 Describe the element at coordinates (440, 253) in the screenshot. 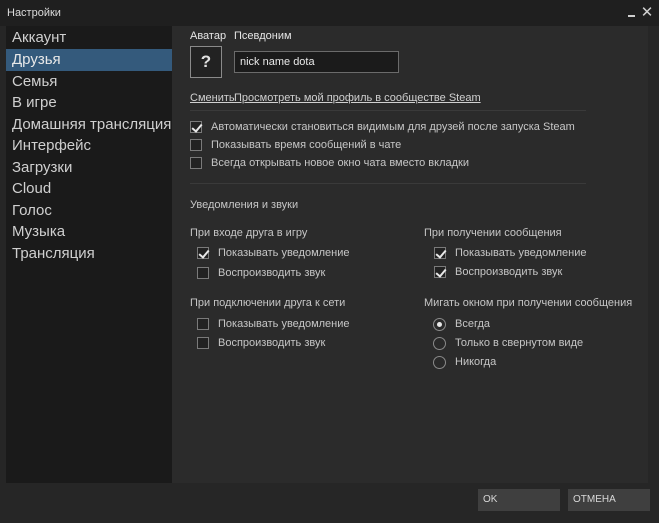

I see `message-received-notify-checkbox` at that location.